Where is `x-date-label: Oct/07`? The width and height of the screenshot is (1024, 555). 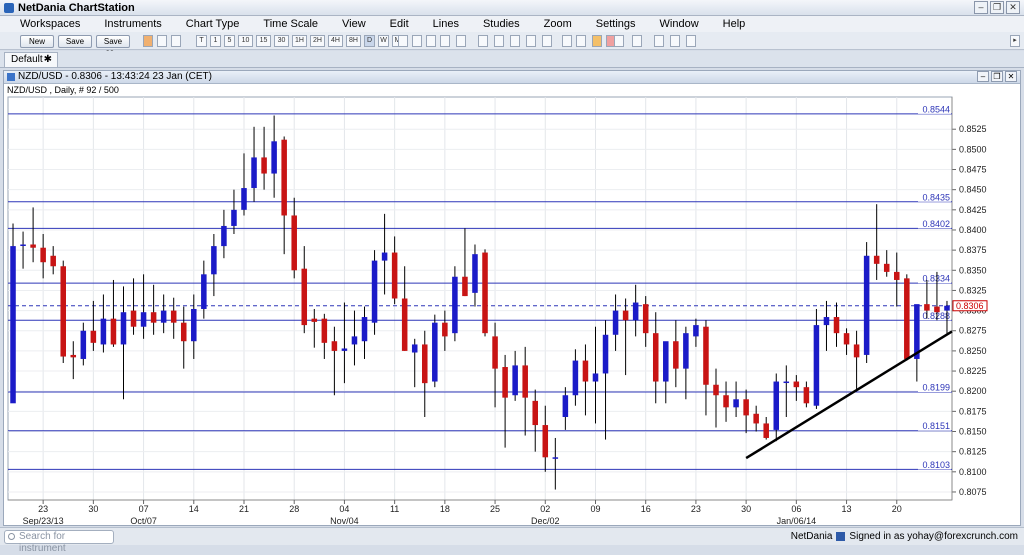 x-date-label: Oct/07 is located at coordinates (143, 520).